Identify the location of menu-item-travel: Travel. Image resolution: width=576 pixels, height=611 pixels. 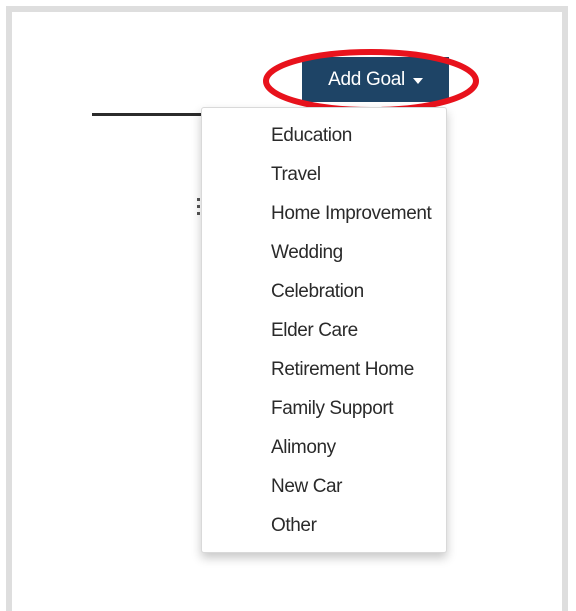
(344, 174).